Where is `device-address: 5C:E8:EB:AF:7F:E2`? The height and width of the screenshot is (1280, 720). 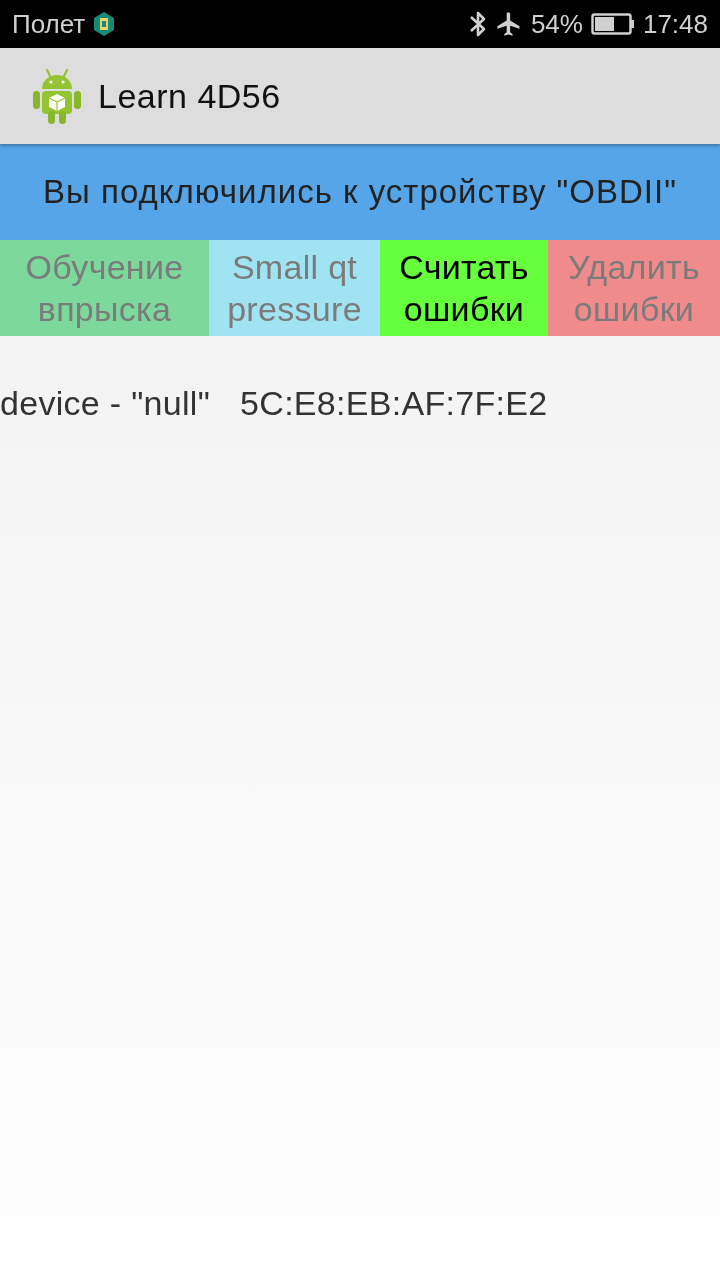 device-address: 5C:E8:EB:AF:7F:E2 is located at coordinates (394, 403).